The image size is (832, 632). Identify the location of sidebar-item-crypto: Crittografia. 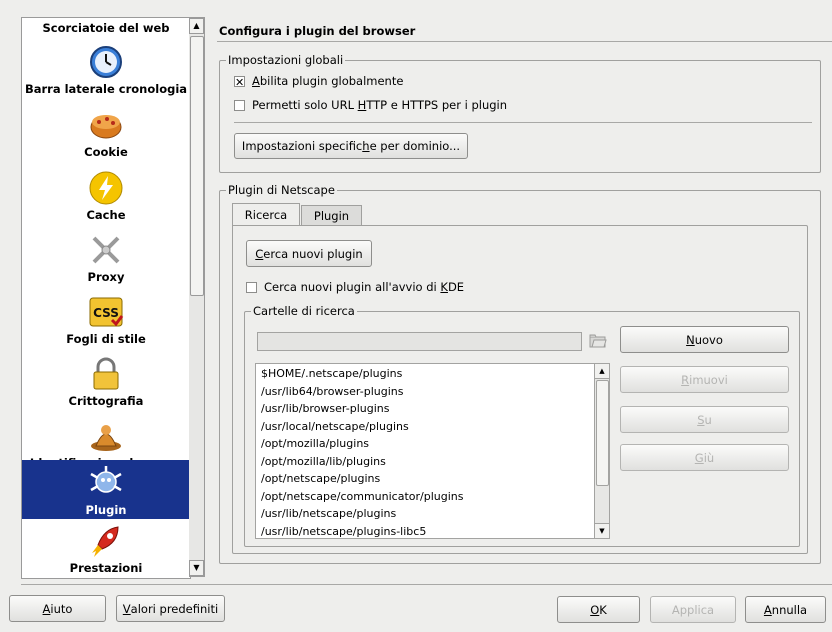
(106, 383).